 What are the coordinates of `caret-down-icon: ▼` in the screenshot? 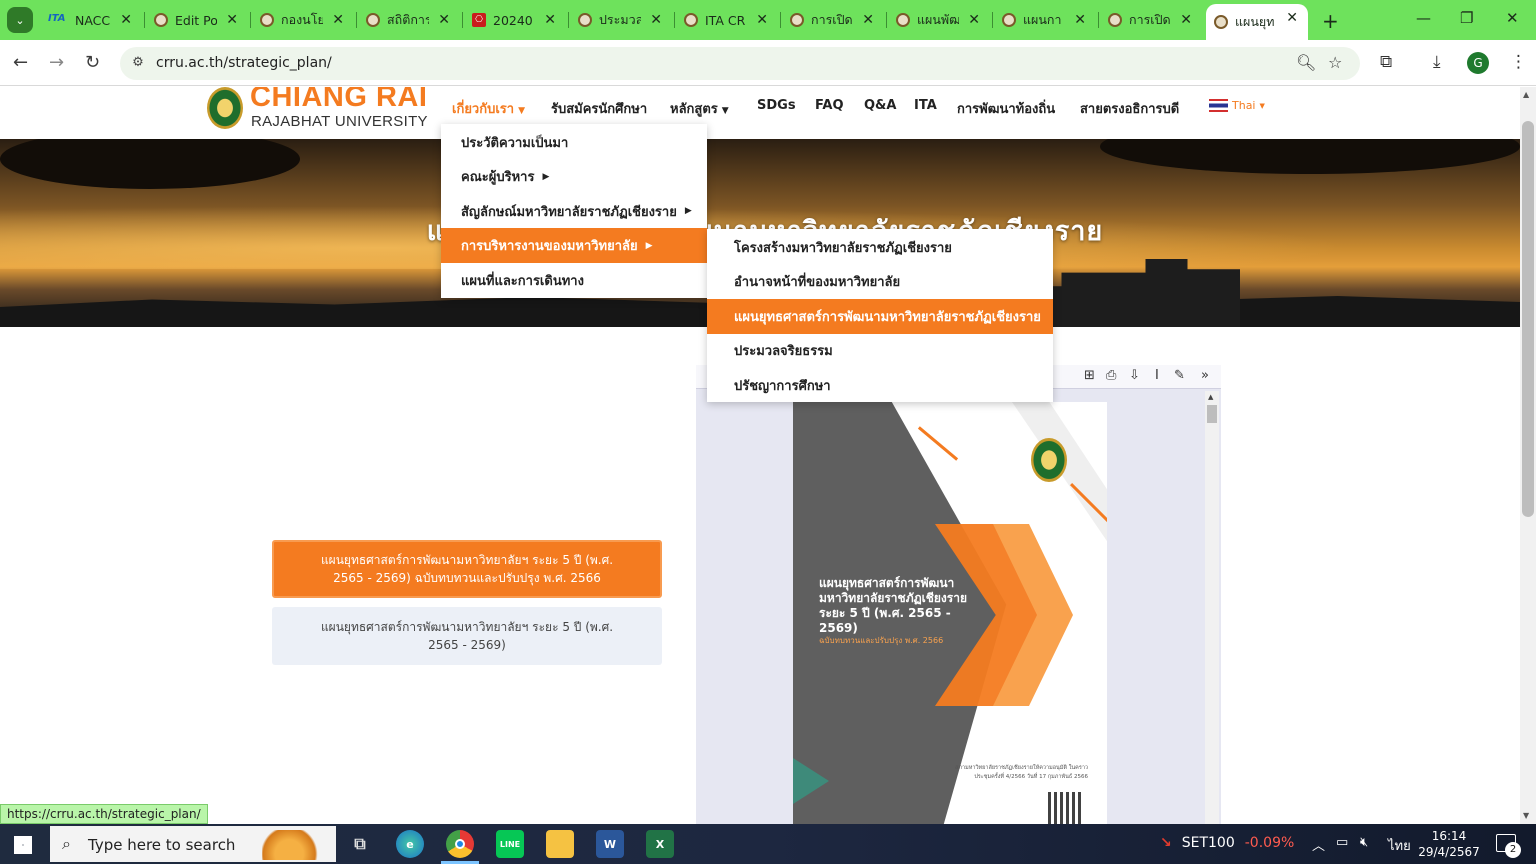 It's located at (522, 111).